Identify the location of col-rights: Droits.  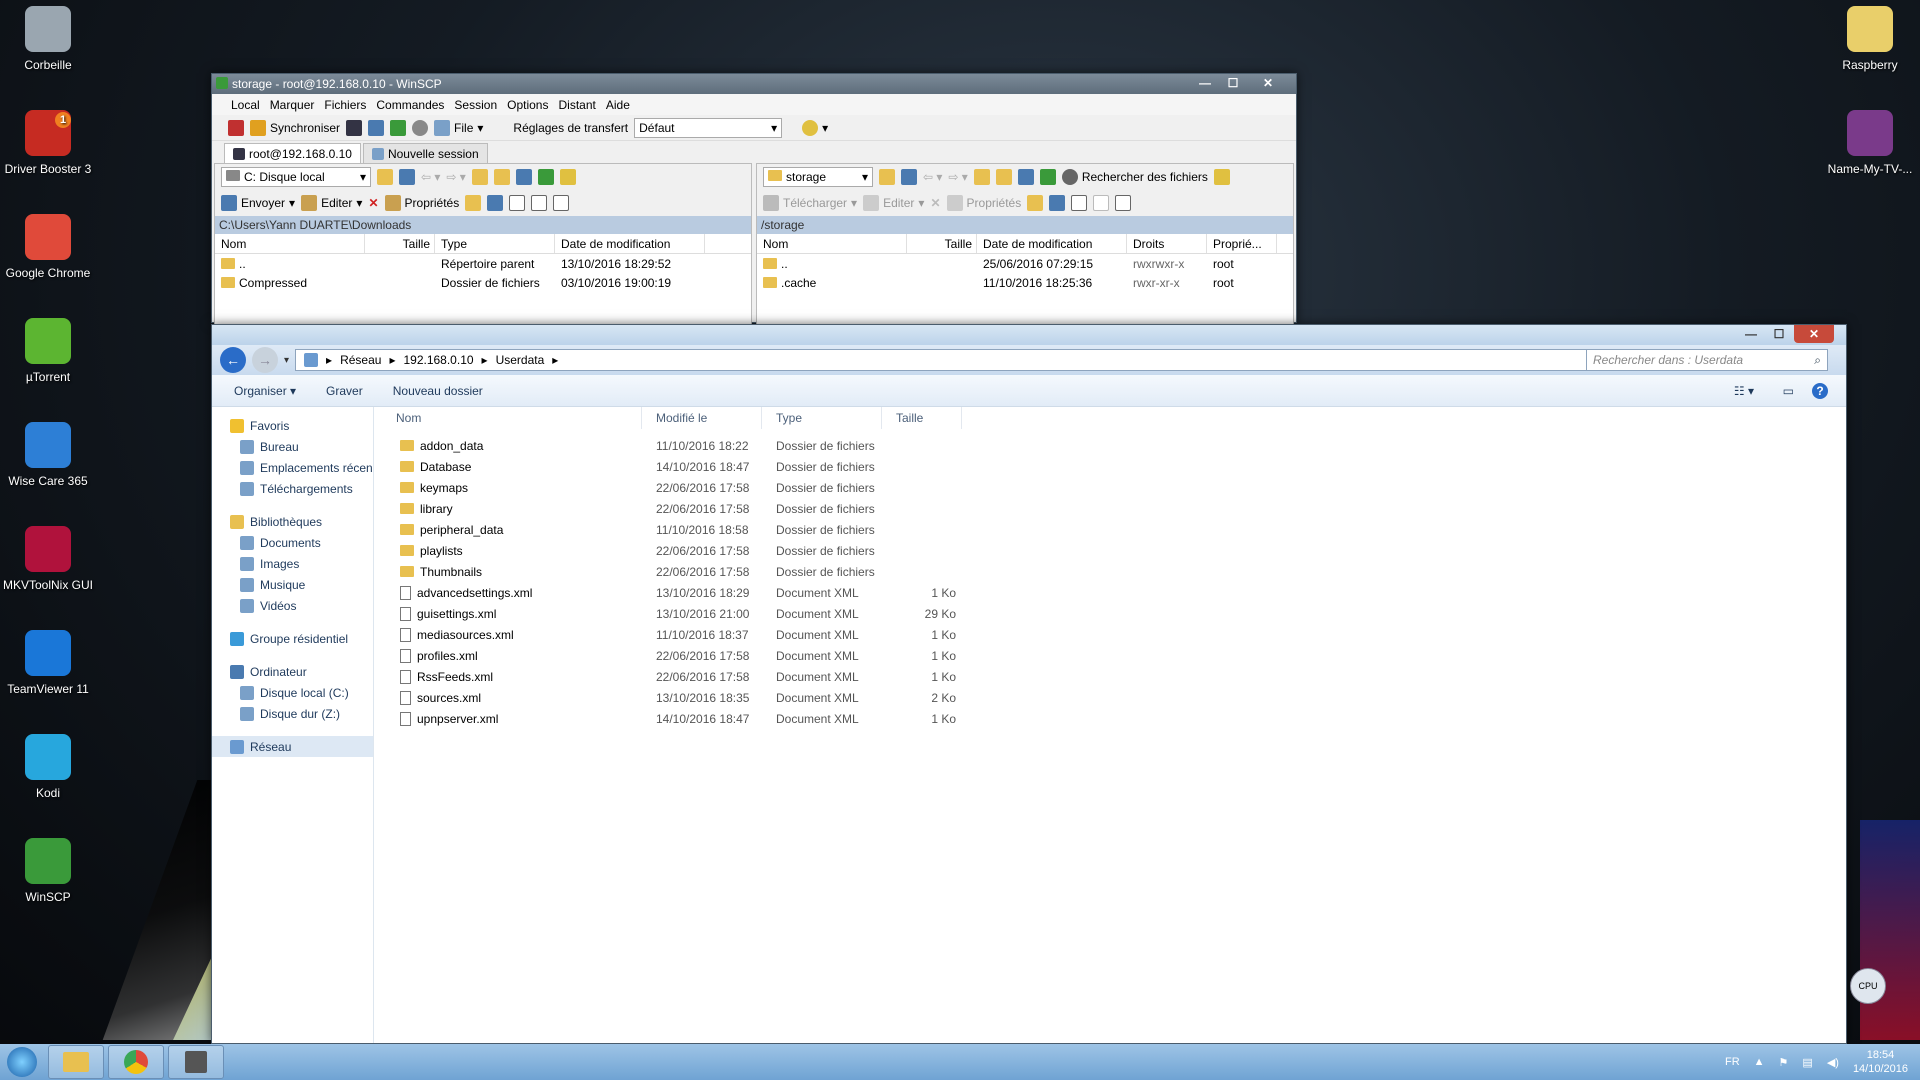
(1167, 243).